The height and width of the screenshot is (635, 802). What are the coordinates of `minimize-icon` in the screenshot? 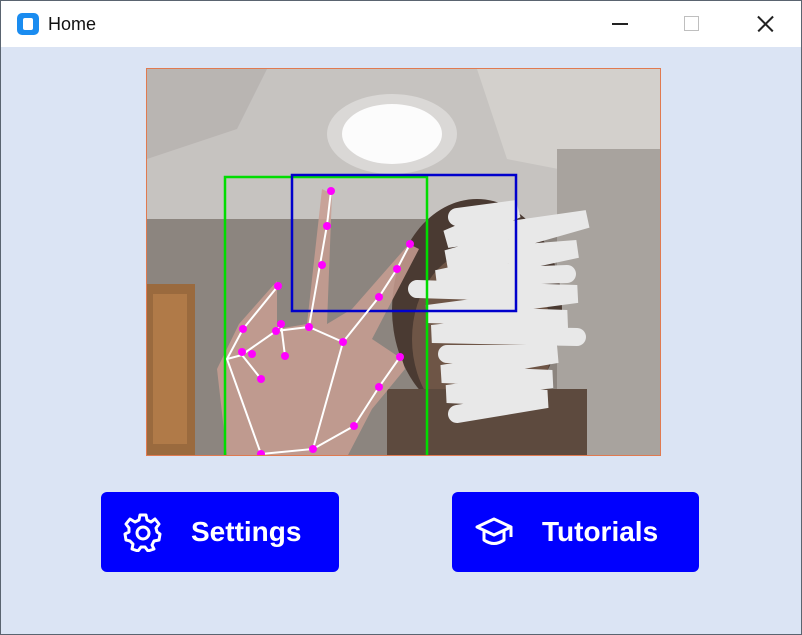 It's located at (620, 24).